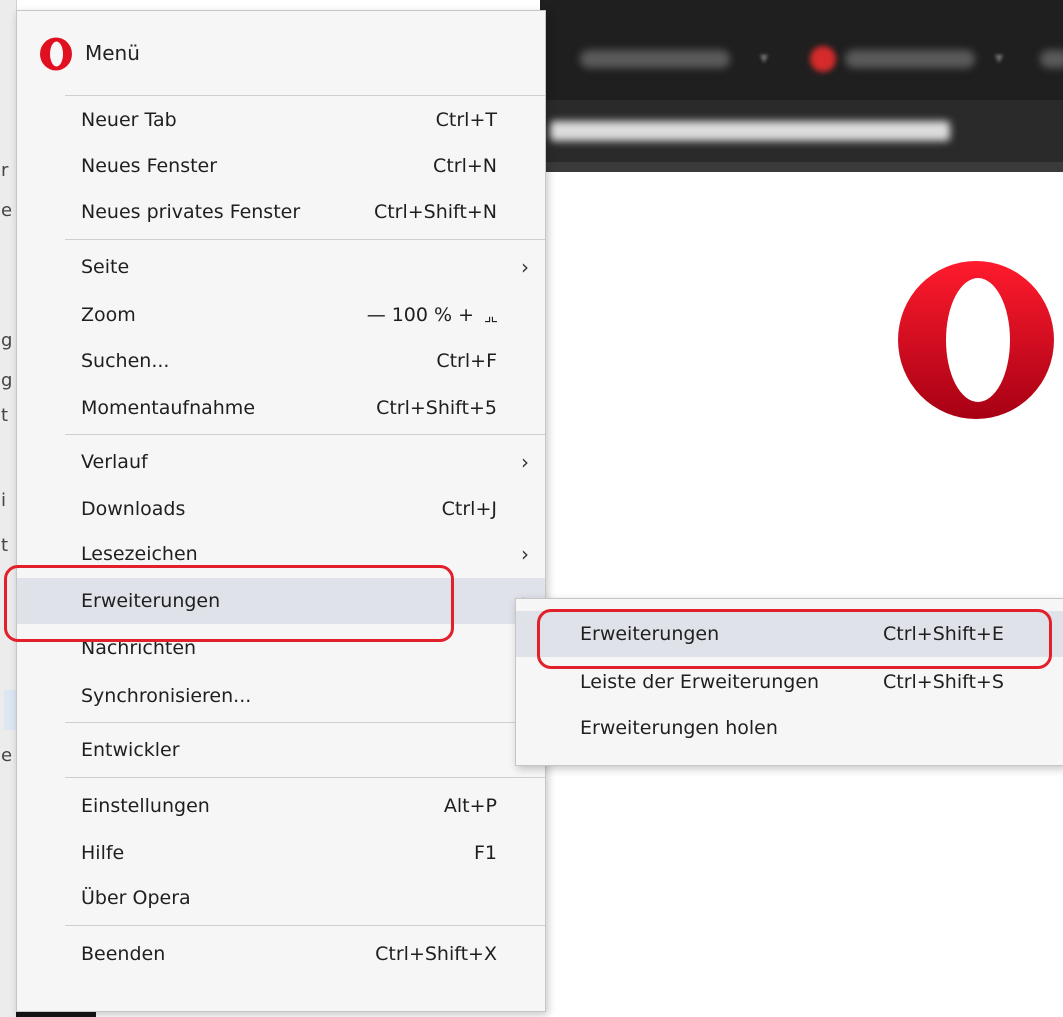 The image size is (1063, 1017). Describe the element at coordinates (470, 806) in the screenshot. I see `shortcut-label: Alt+P` at that location.